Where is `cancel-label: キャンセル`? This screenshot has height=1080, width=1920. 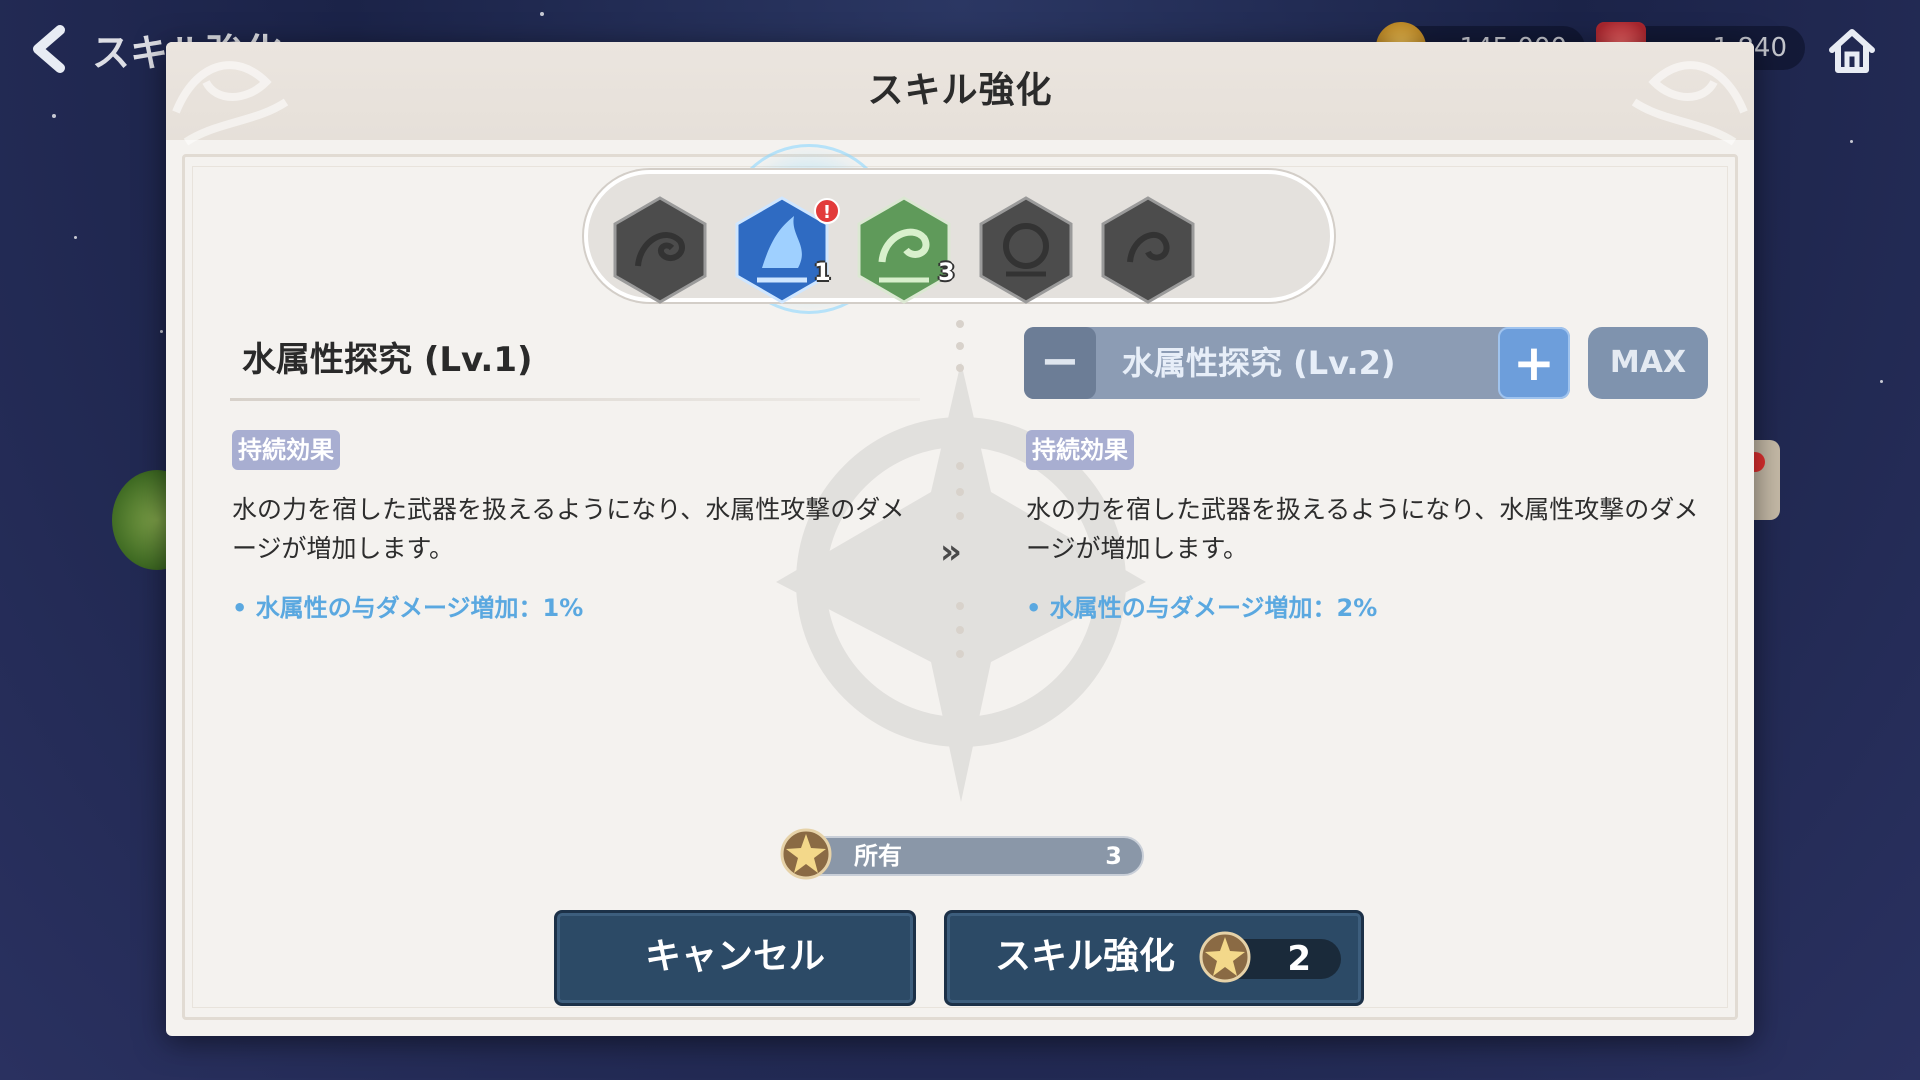
cancel-label: キャンセル is located at coordinates (734, 956).